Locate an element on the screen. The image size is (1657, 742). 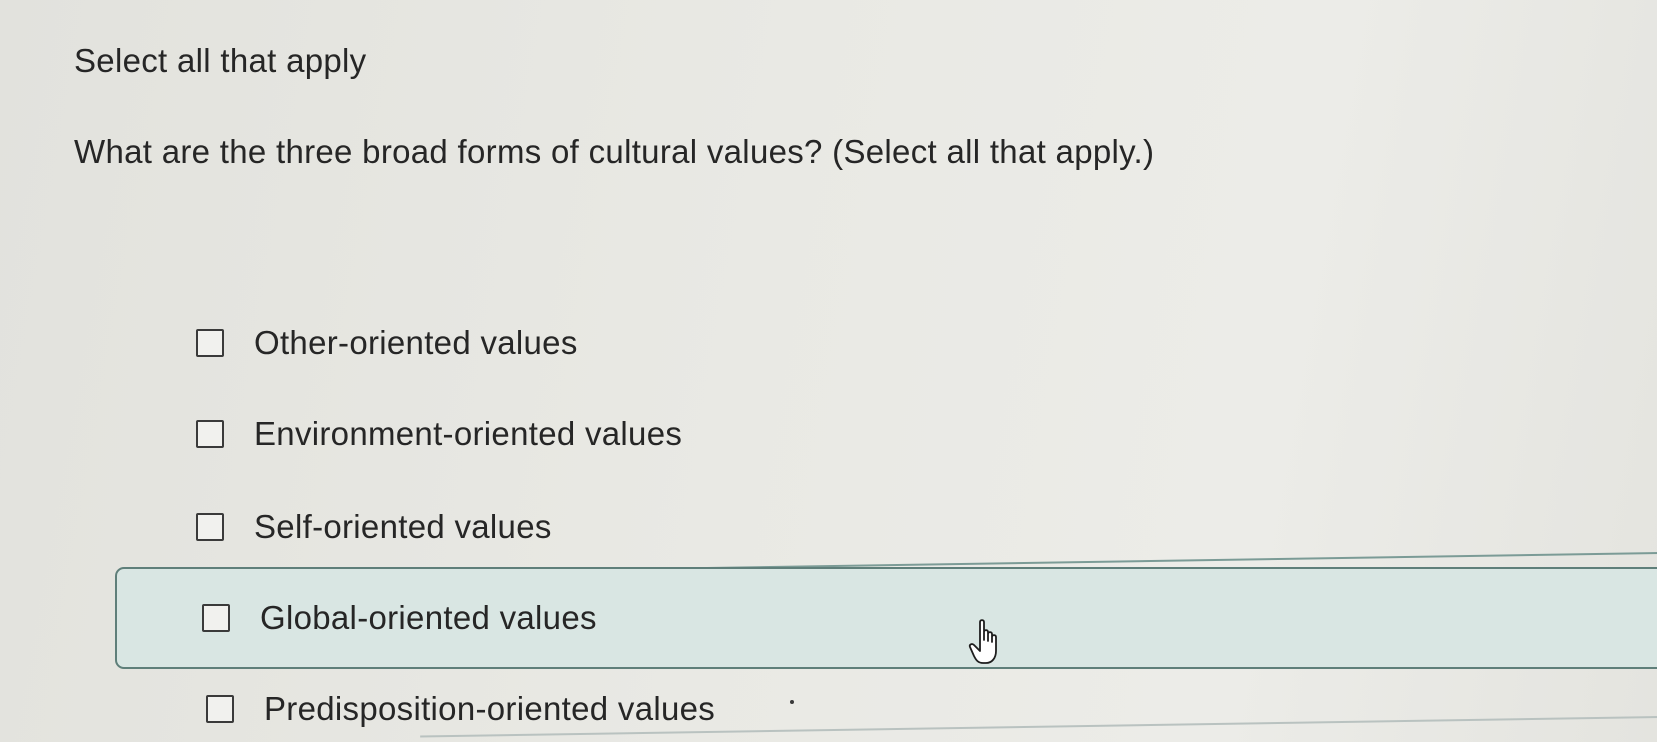
hand-pointer-icon is located at coordinates (982, 641).